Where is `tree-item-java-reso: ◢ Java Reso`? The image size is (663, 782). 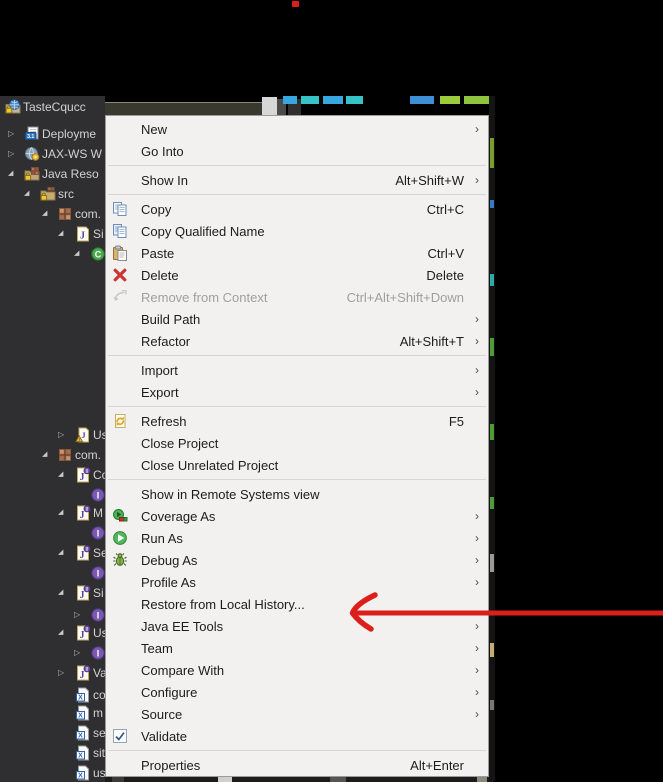
tree-item-java-reso: ◢ Java Reso is located at coordinates (52, 174).